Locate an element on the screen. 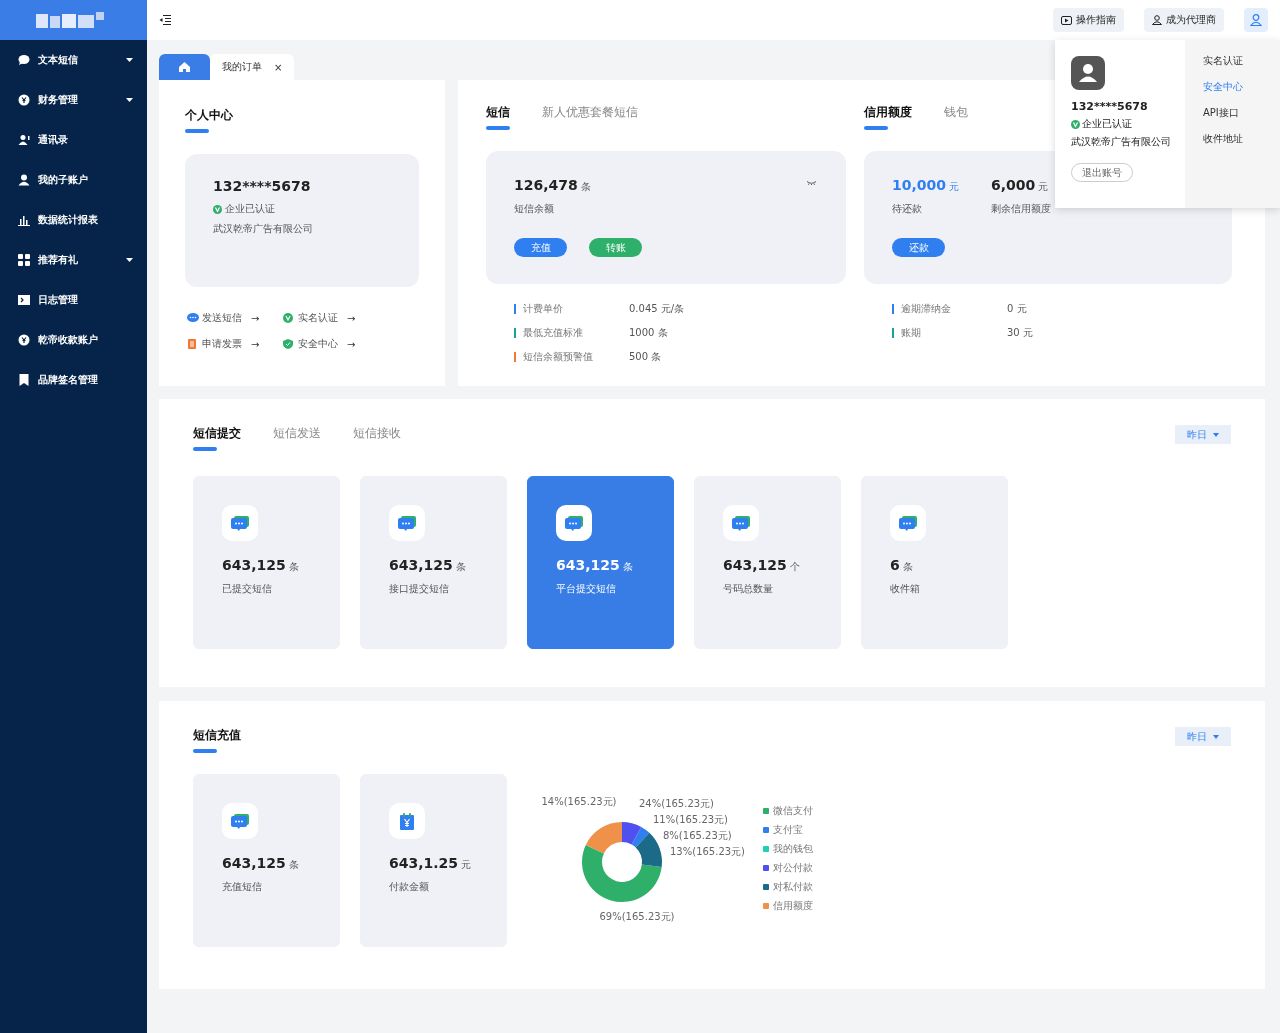  slice-label: 14%(165.23元) is located at coordinates (579, 801).